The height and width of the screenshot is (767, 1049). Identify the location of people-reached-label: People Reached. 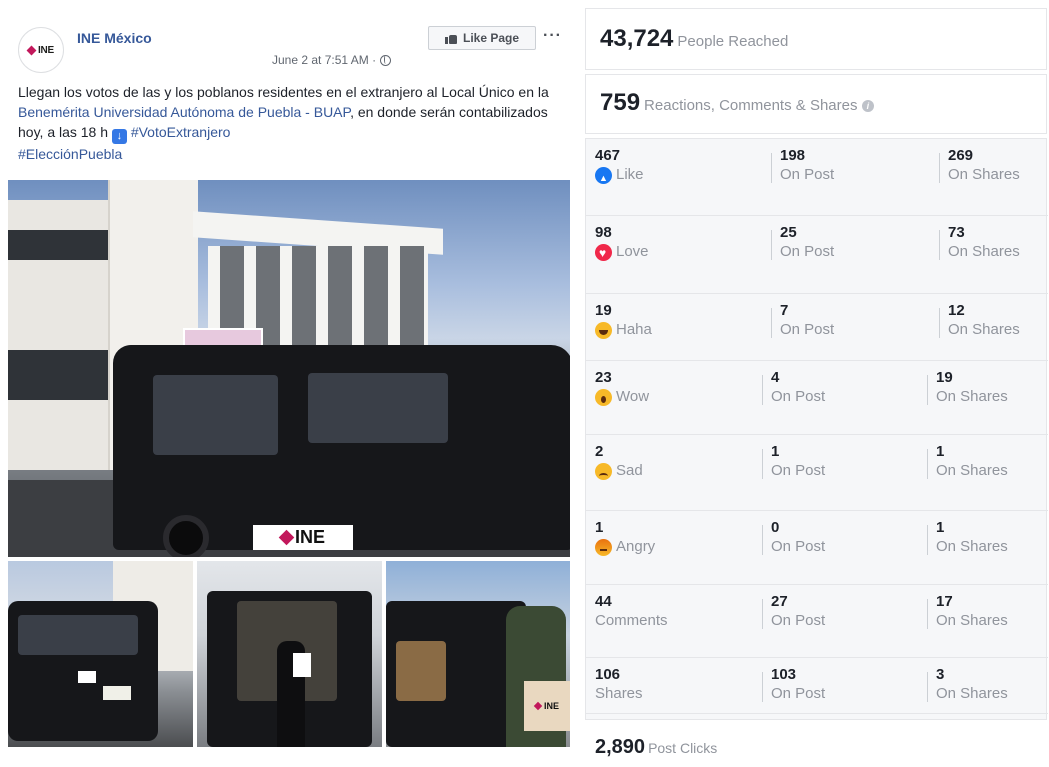
(733, 41).